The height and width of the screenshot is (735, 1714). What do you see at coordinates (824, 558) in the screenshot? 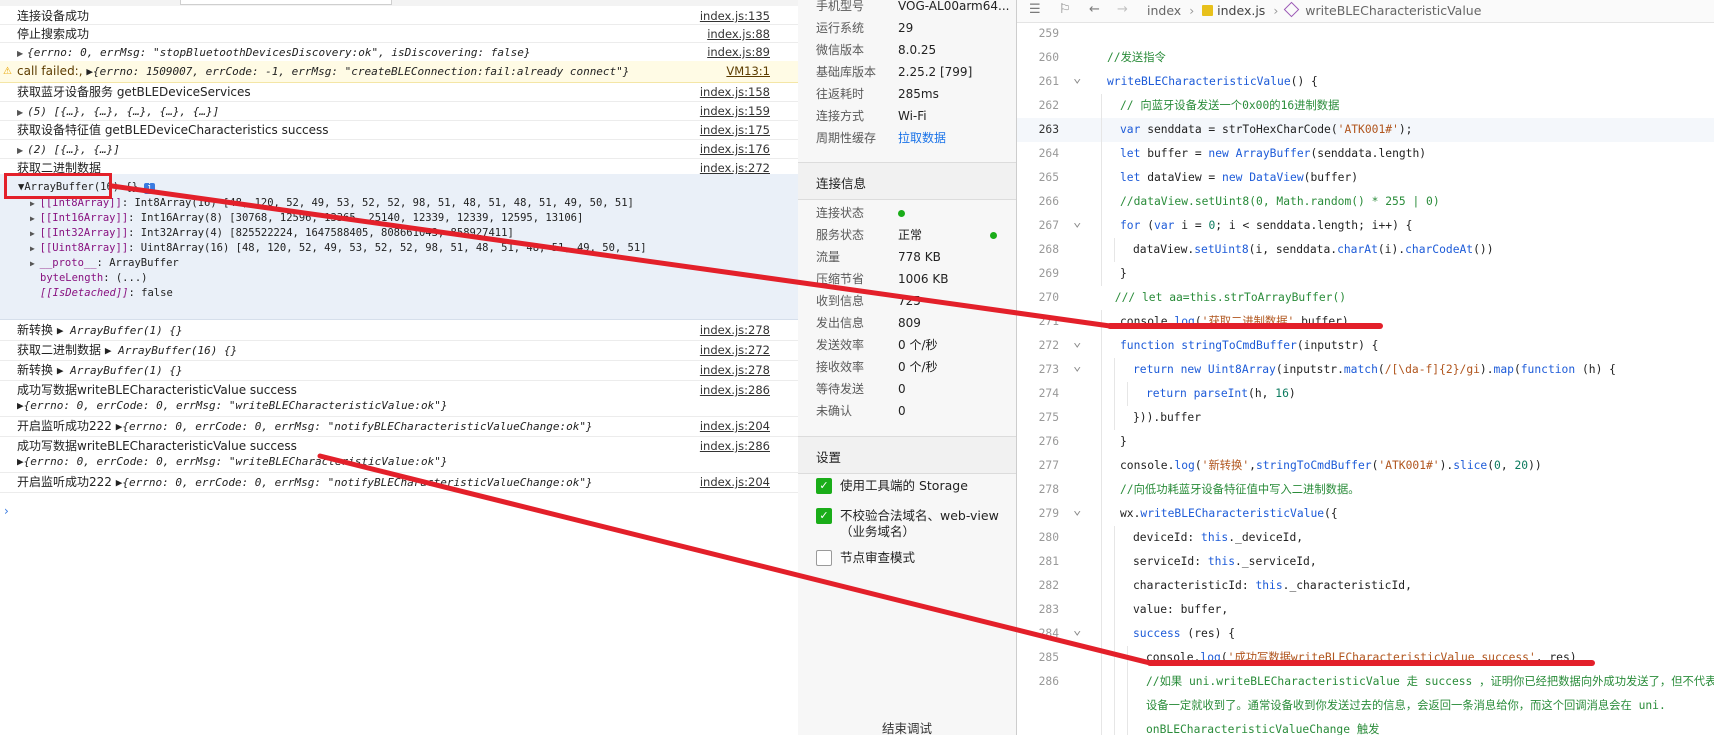
I see `checkbox` at bounding box center [824, 558].